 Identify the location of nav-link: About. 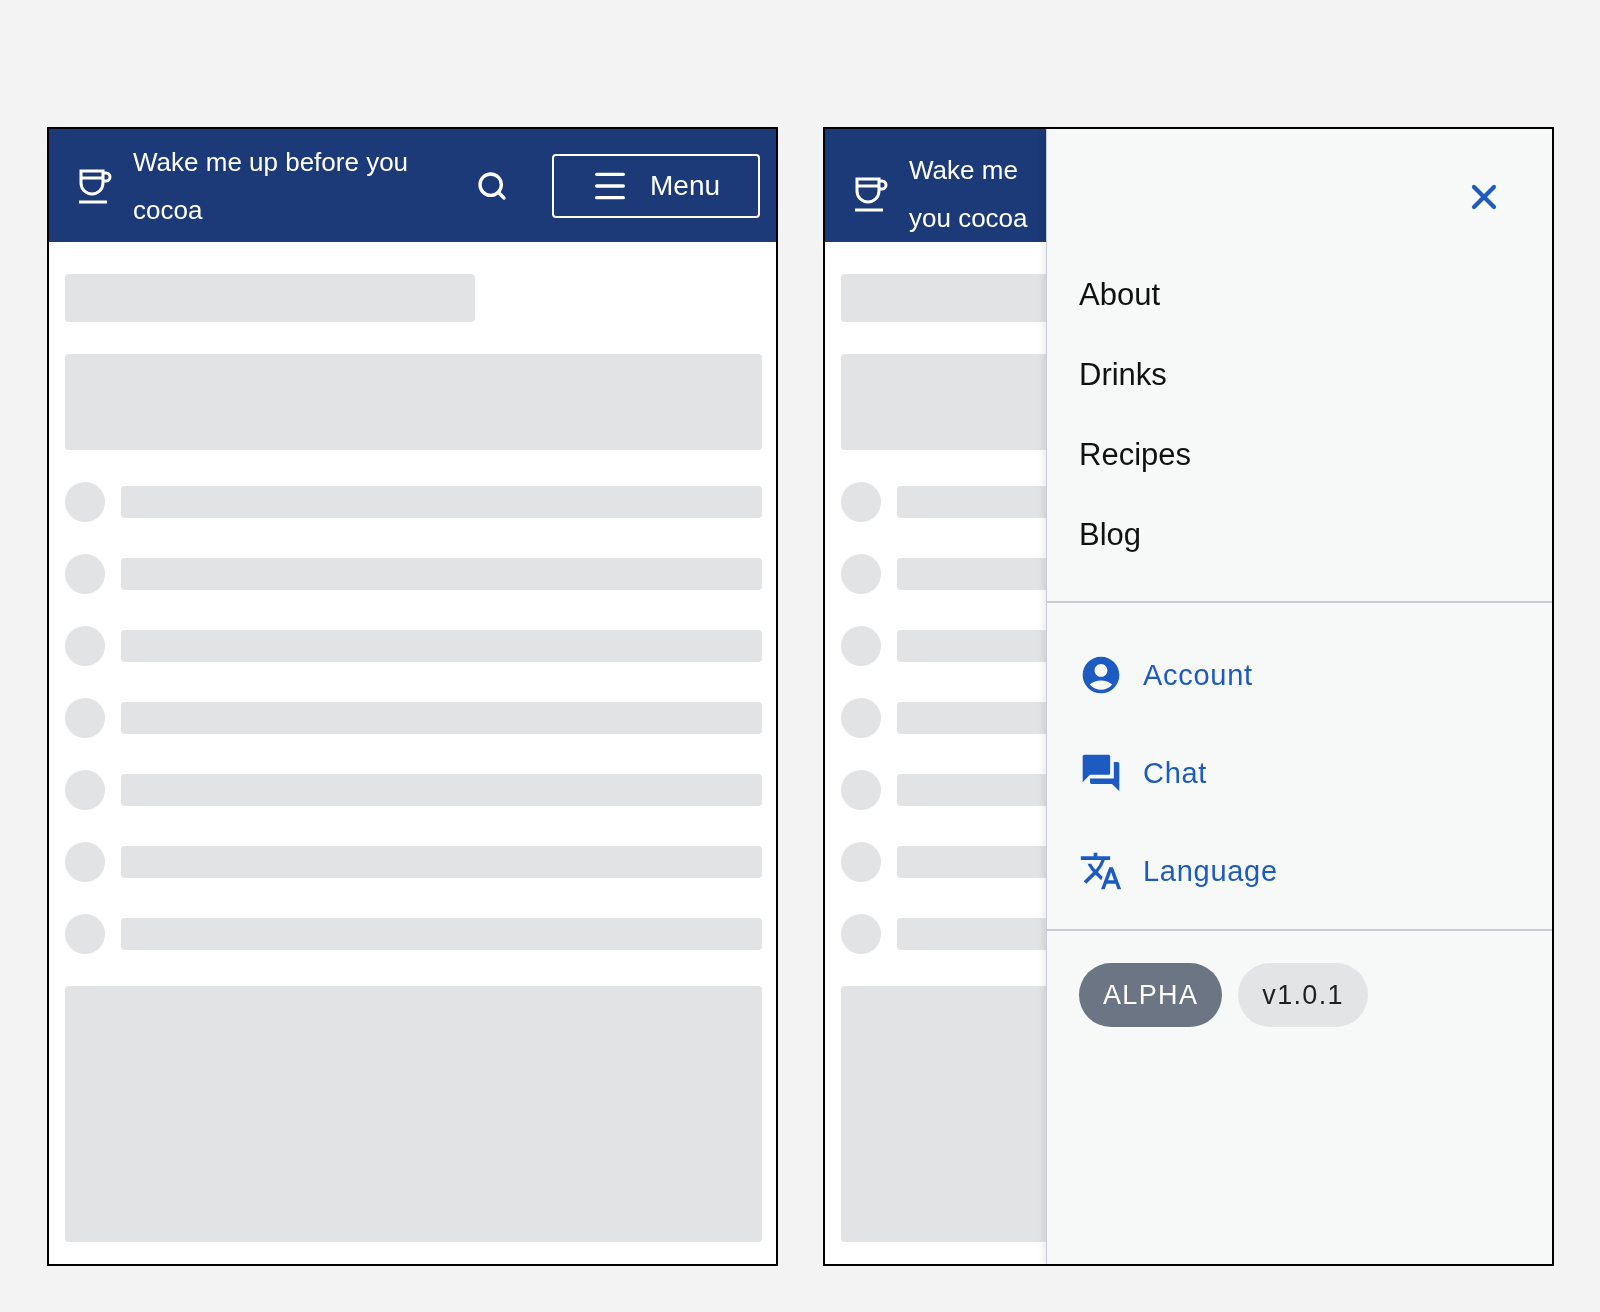
(1299, 295).